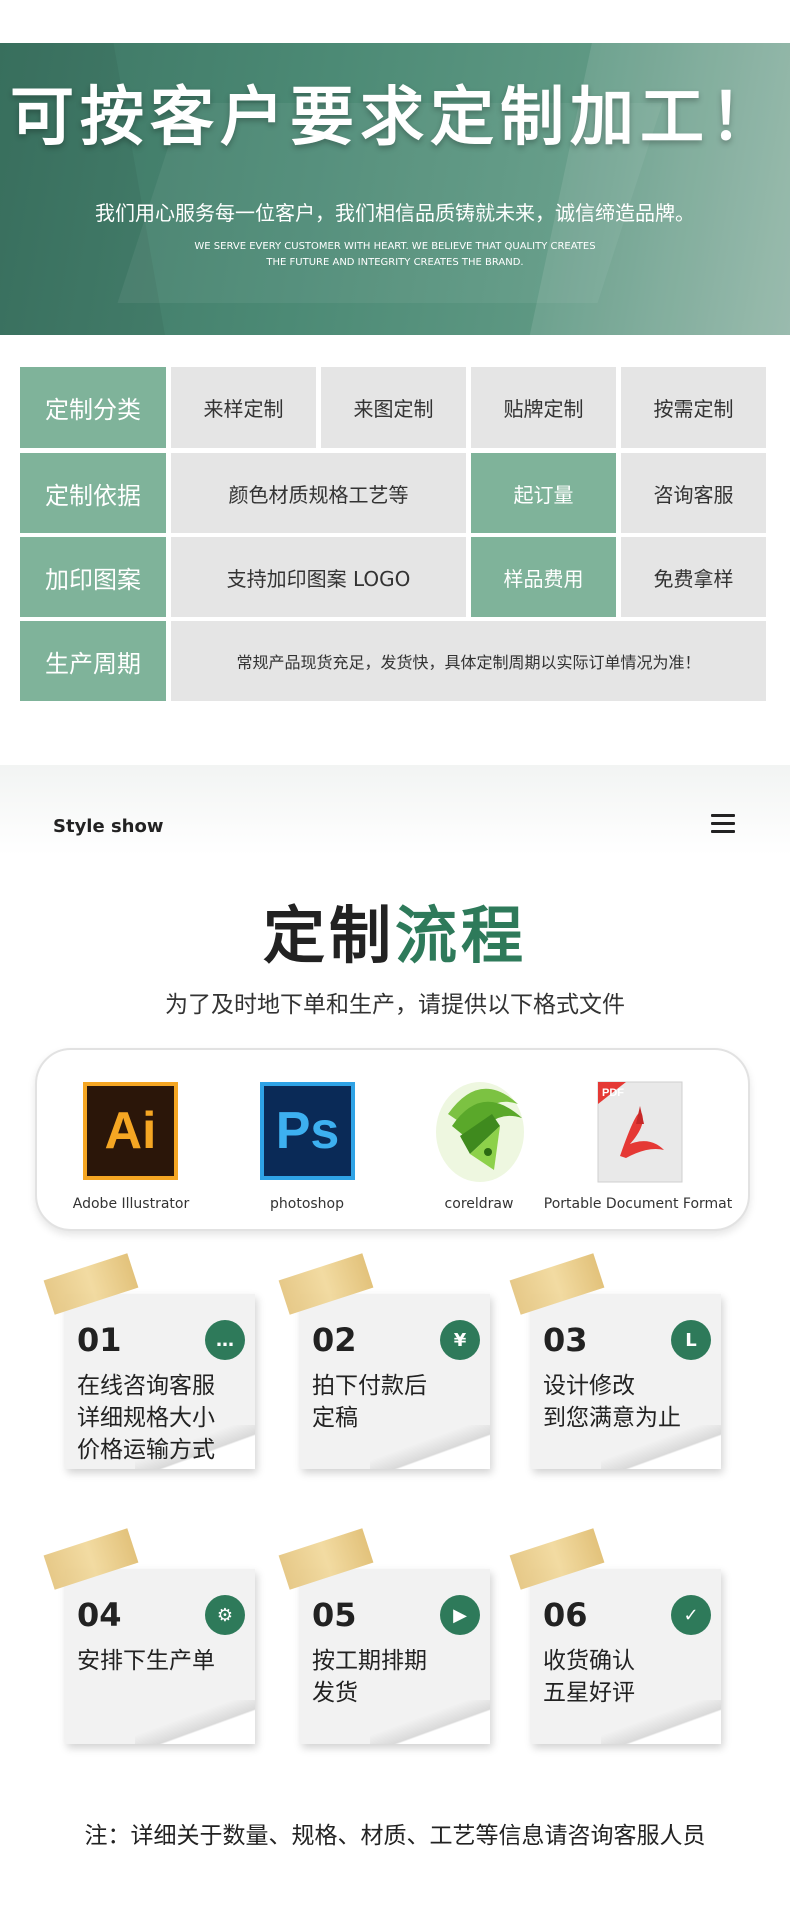  What do you see at coordinates (565, 1615) in the screenshot?
I see `step-number: 06` at bounding box center [565, 1615].